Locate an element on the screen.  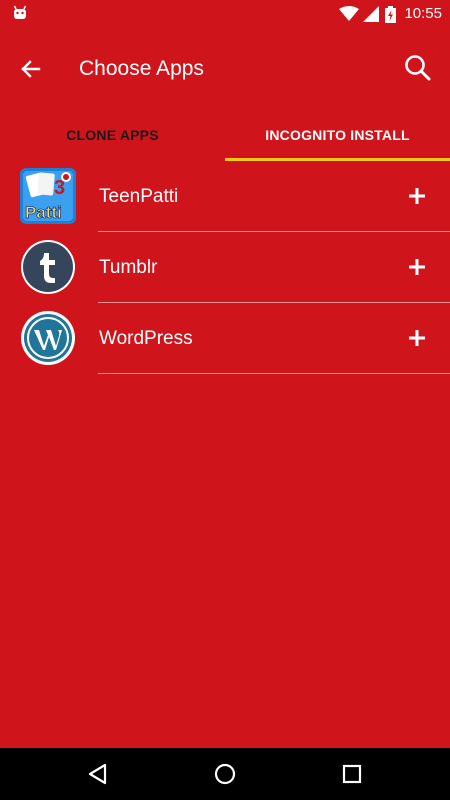
app-name: TeenPatti is located at coordinates (139, 196).